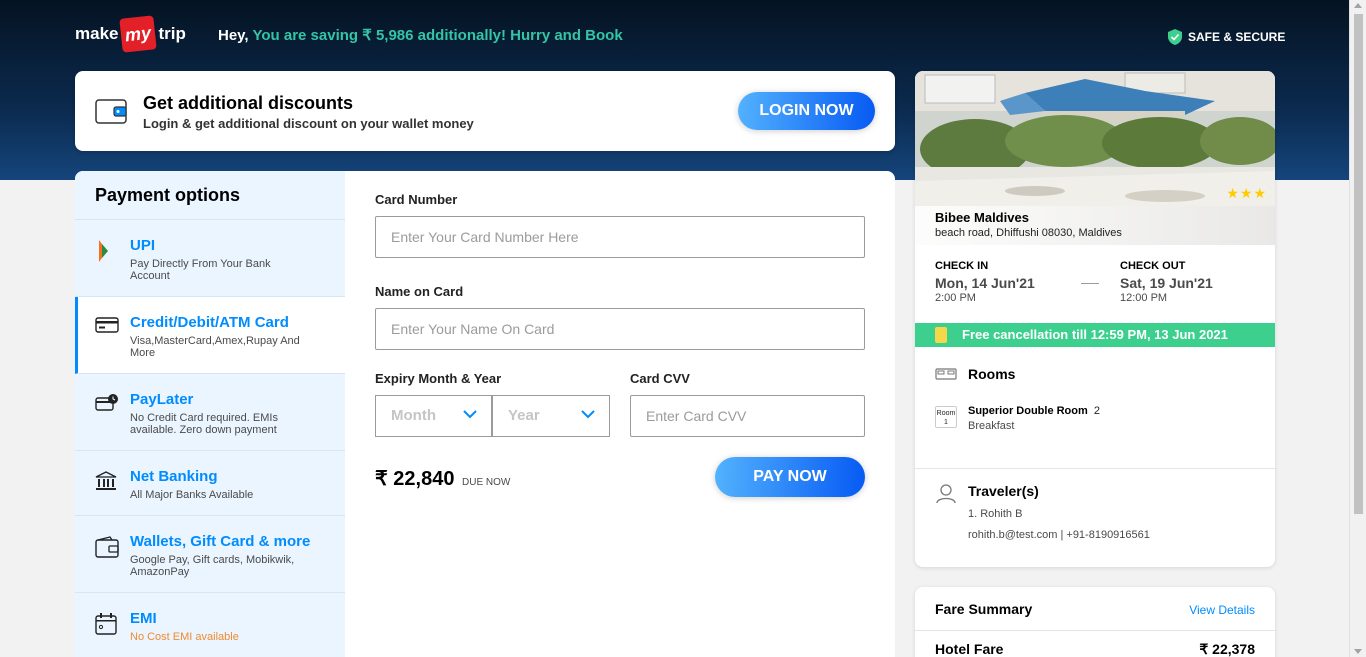  What do you see at coordinates (620, 237) in the screenshot?
I see `card-number-input: Enter Your Card Number Here` at bounding box center [620, 237].